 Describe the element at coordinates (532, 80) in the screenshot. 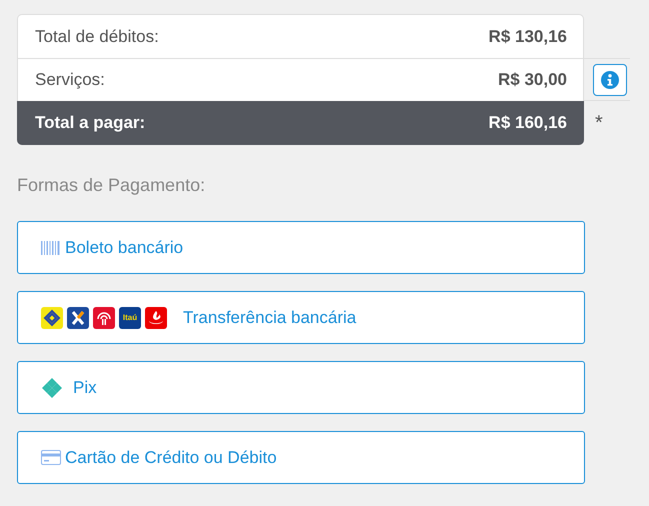

I see `row-value: R$ 30,00` at that location.